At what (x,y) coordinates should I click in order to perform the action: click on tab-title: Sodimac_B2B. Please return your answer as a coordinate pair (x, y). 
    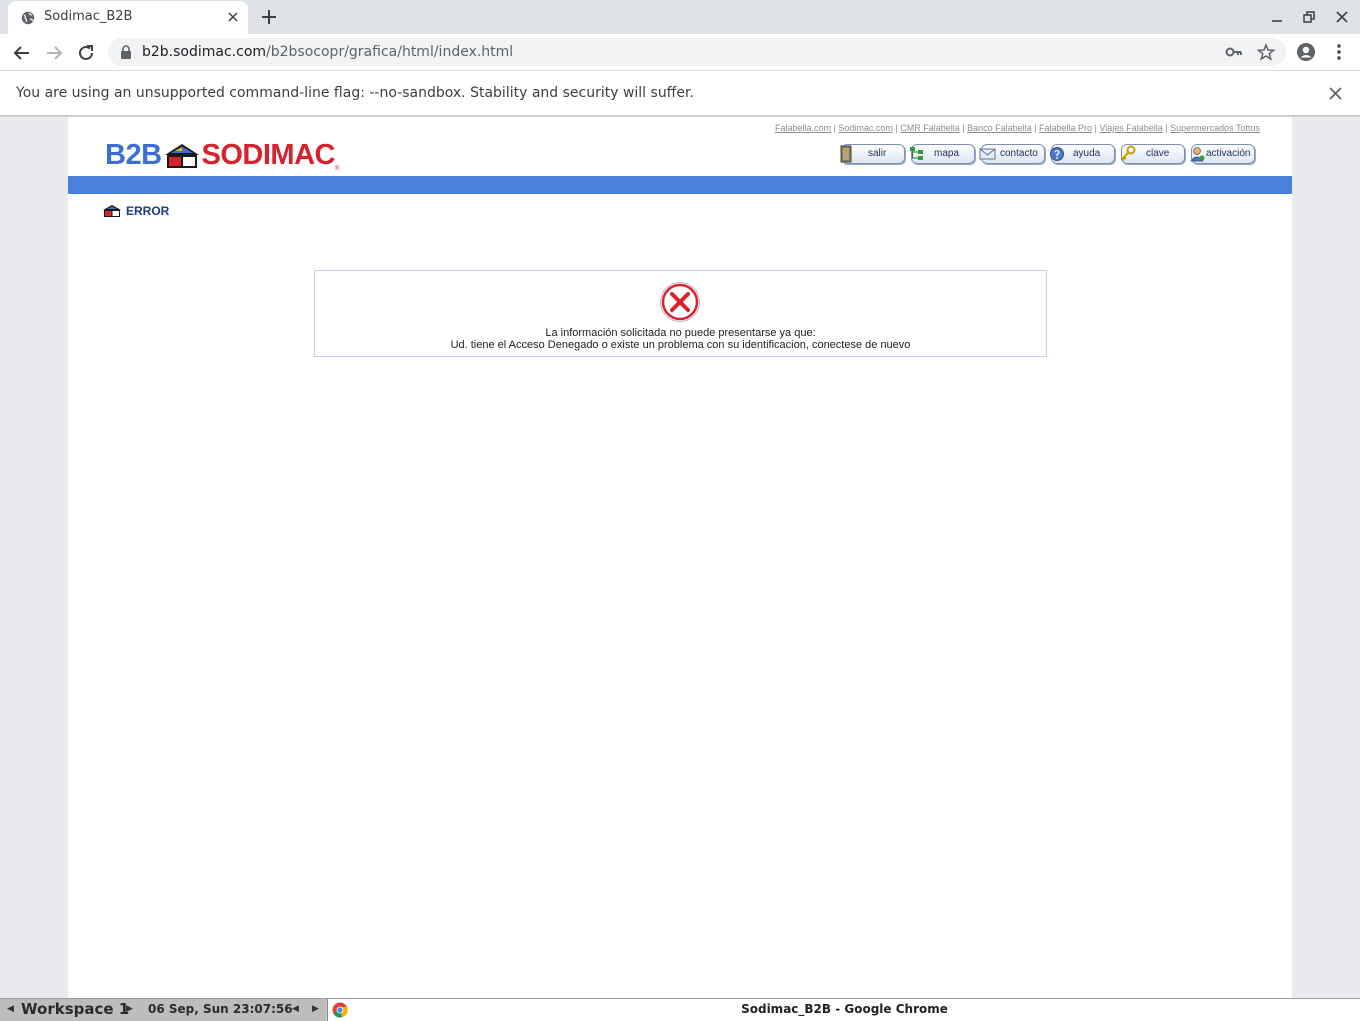
    Looking at the image, I should click on (88, 16).